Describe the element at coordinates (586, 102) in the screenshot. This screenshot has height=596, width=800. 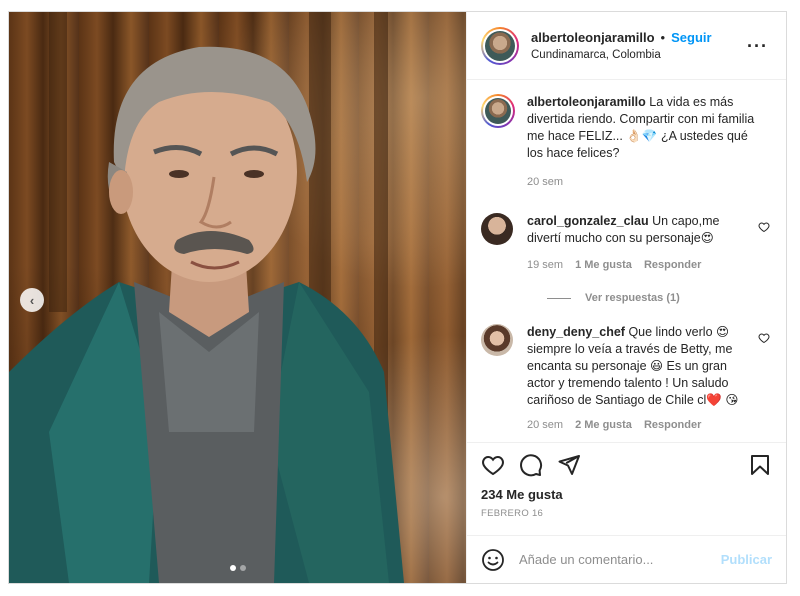
I see `caption-username: albertoleonjaramillo` at that location.